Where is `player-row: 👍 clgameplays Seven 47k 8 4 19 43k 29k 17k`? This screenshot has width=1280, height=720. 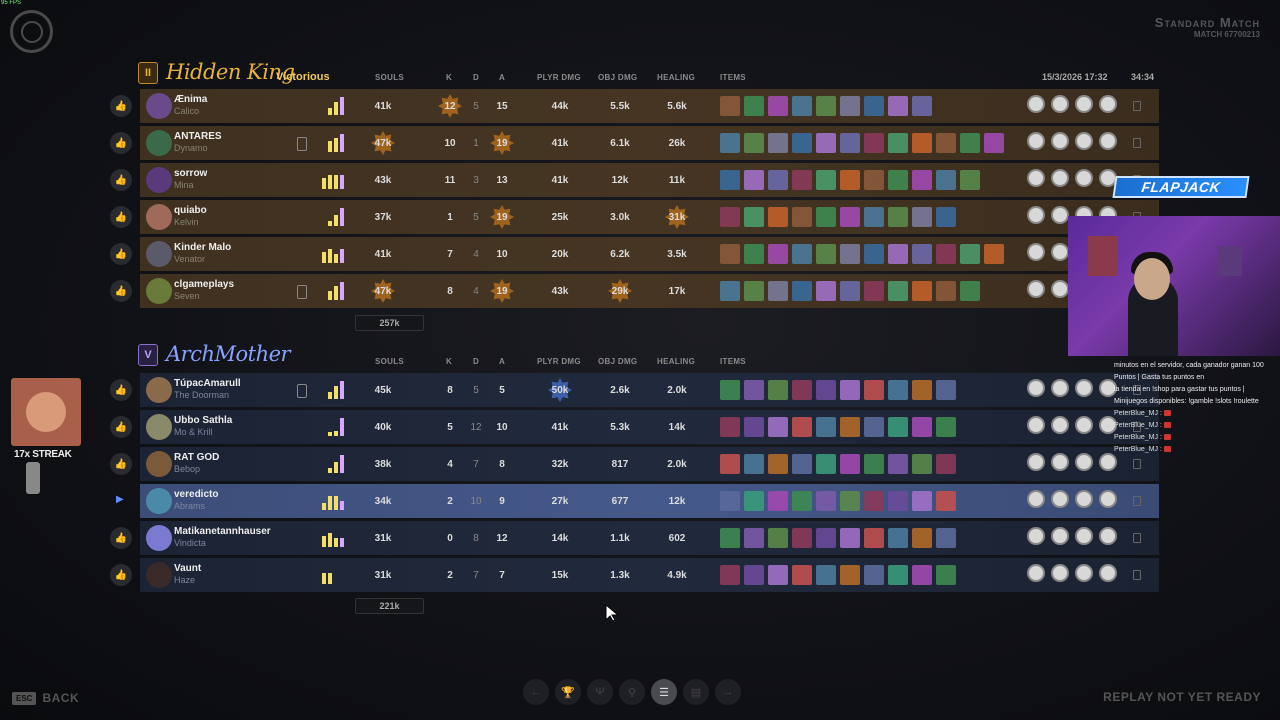 player-row: 👍 clgameplays Seven 47k 8 4 19 43k 29k 17k is located at coordinates (634, 291).